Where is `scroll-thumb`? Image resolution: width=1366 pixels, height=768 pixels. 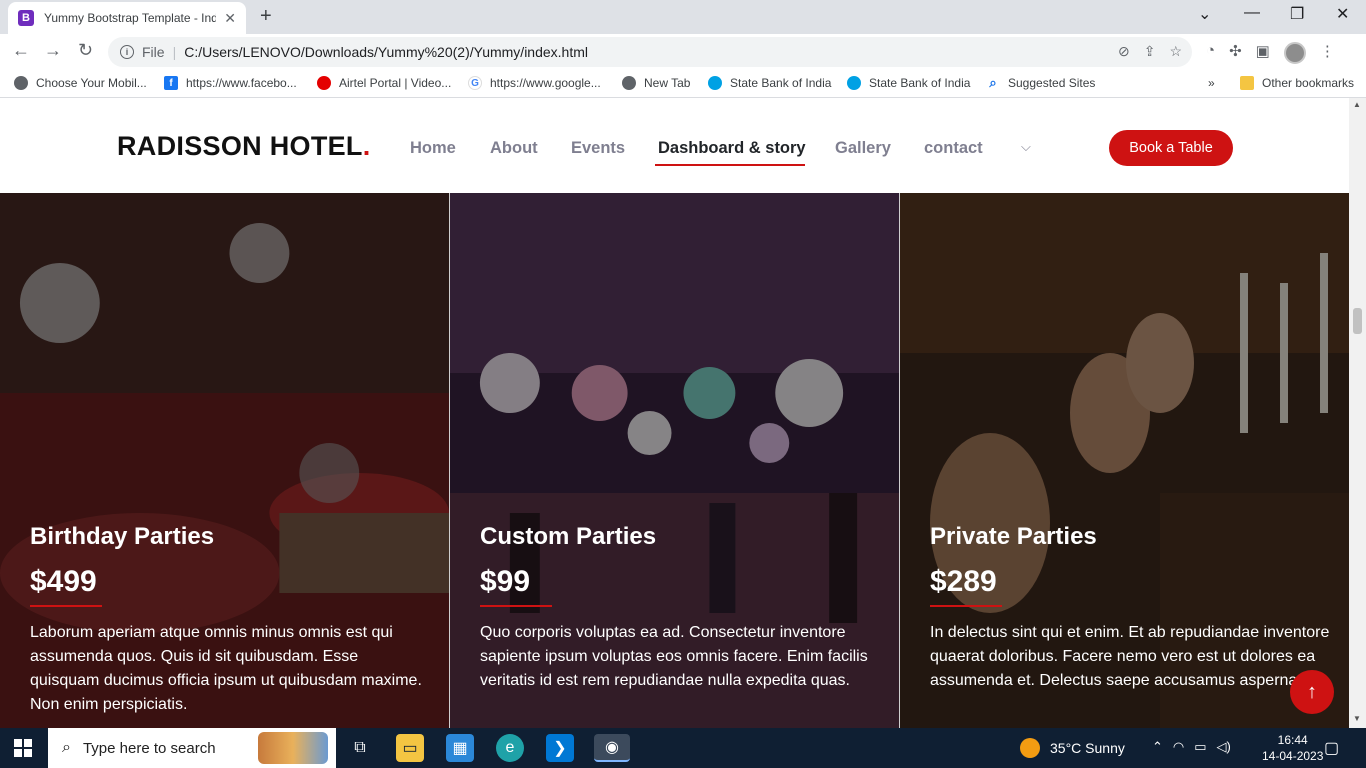 scroll-thumb is located at coordinates (1357, 321).